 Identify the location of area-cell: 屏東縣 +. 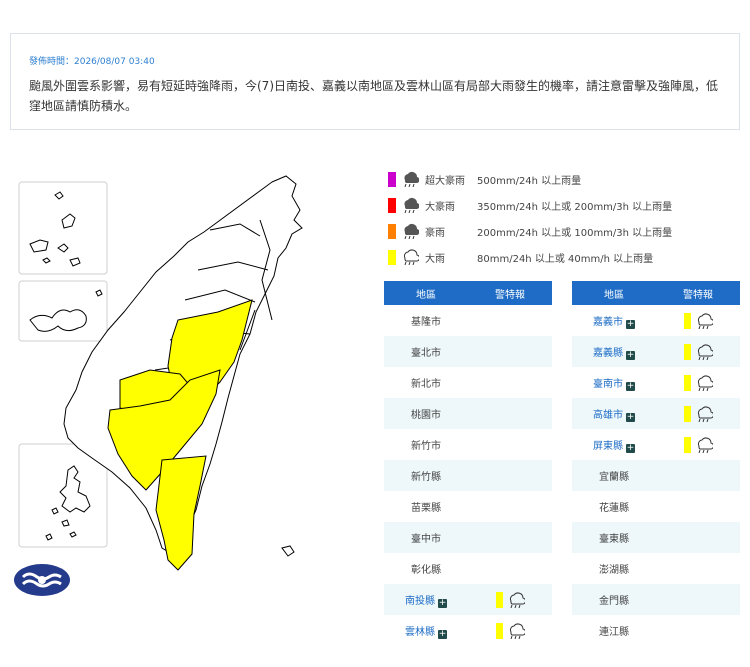
(614, 444).